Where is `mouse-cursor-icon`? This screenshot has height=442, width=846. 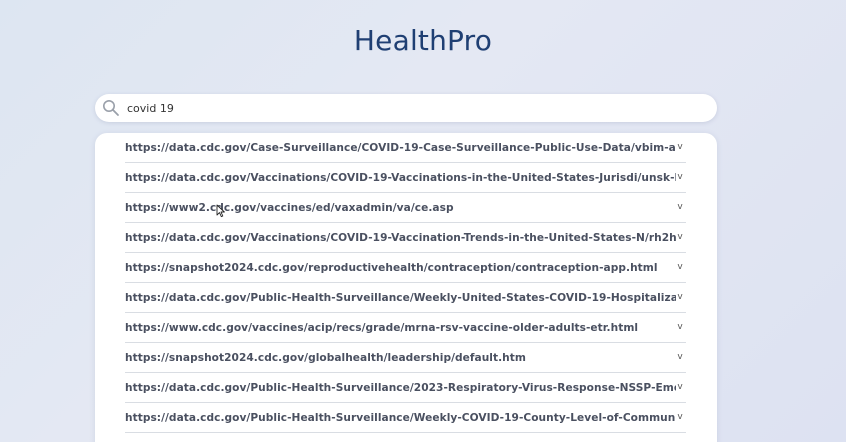
mouse-cursor-icon is located at coordinates (220, 211).